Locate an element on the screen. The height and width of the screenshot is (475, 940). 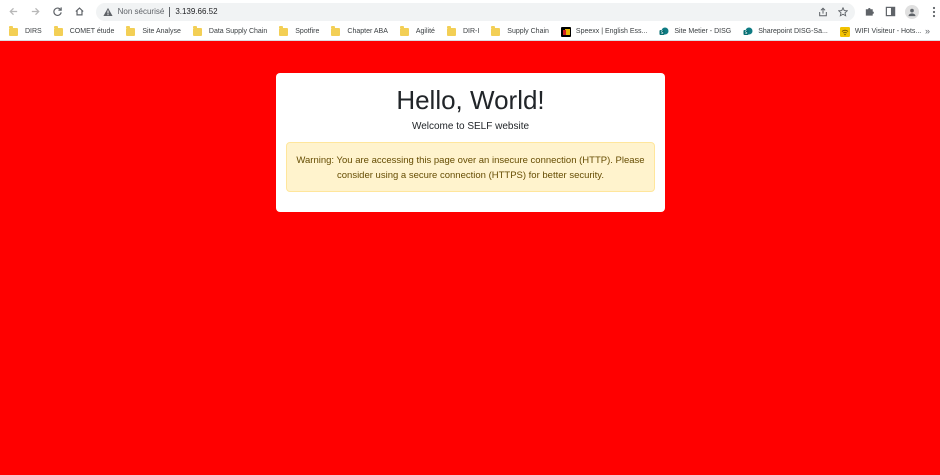
address-bar: Non sécurisé 3.139.66.52 is located at coordinates (475, 11).